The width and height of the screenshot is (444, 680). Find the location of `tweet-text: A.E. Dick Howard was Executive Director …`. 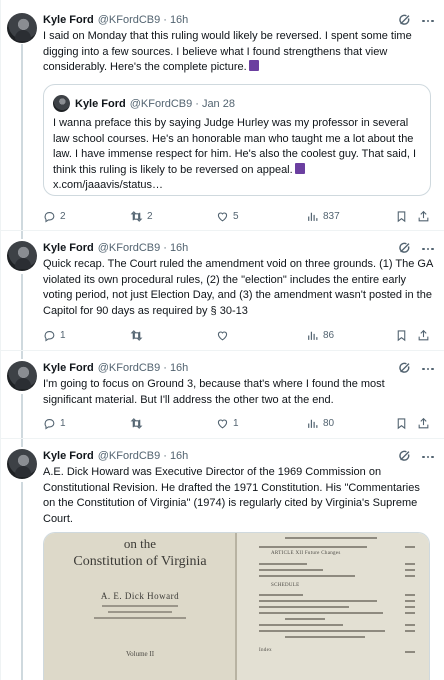

tweet-text: A.E. Dick Howard was Executive Director … is located at coordinates (231, 495).